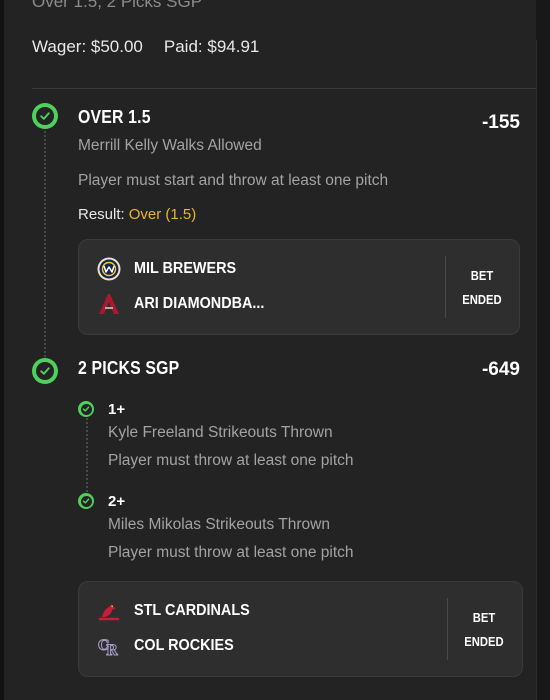 Image resolution: width=550 pixels, height=700 pixels. Describe the element at coordinates (101, 214) in the screenshot. I see `result-label: Result:` at that location.